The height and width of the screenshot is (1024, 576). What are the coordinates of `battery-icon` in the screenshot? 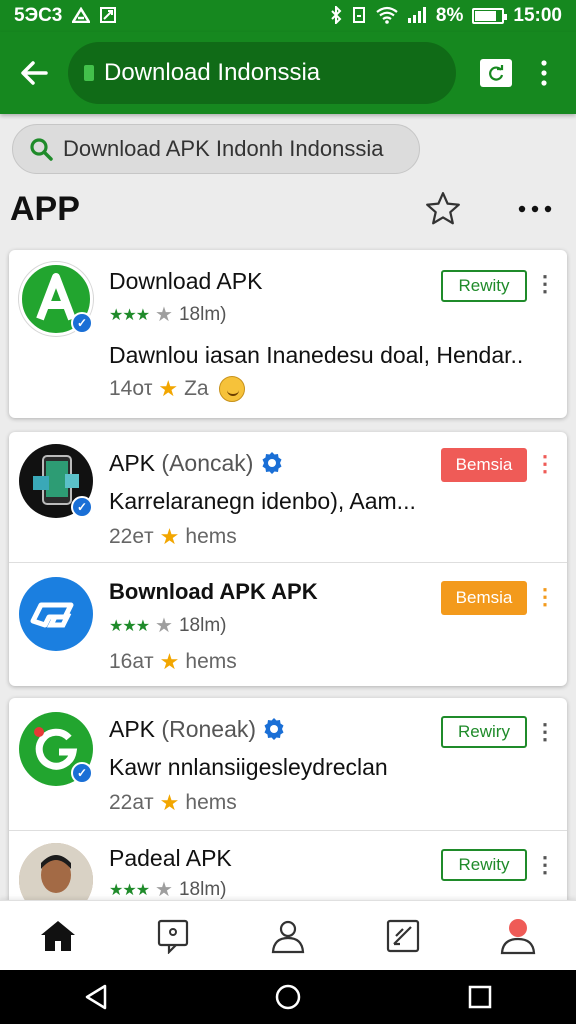 It's located at (490, 16).